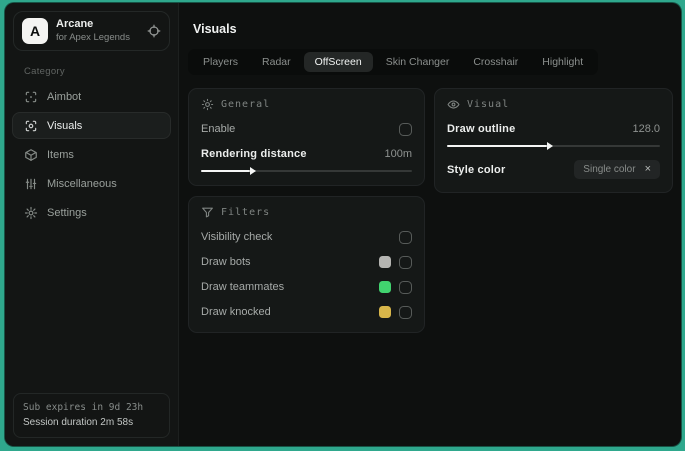 The width and height of the screenshot is (685, 451). I want to click on filters-panel-header: Filters, so click(306, 212).